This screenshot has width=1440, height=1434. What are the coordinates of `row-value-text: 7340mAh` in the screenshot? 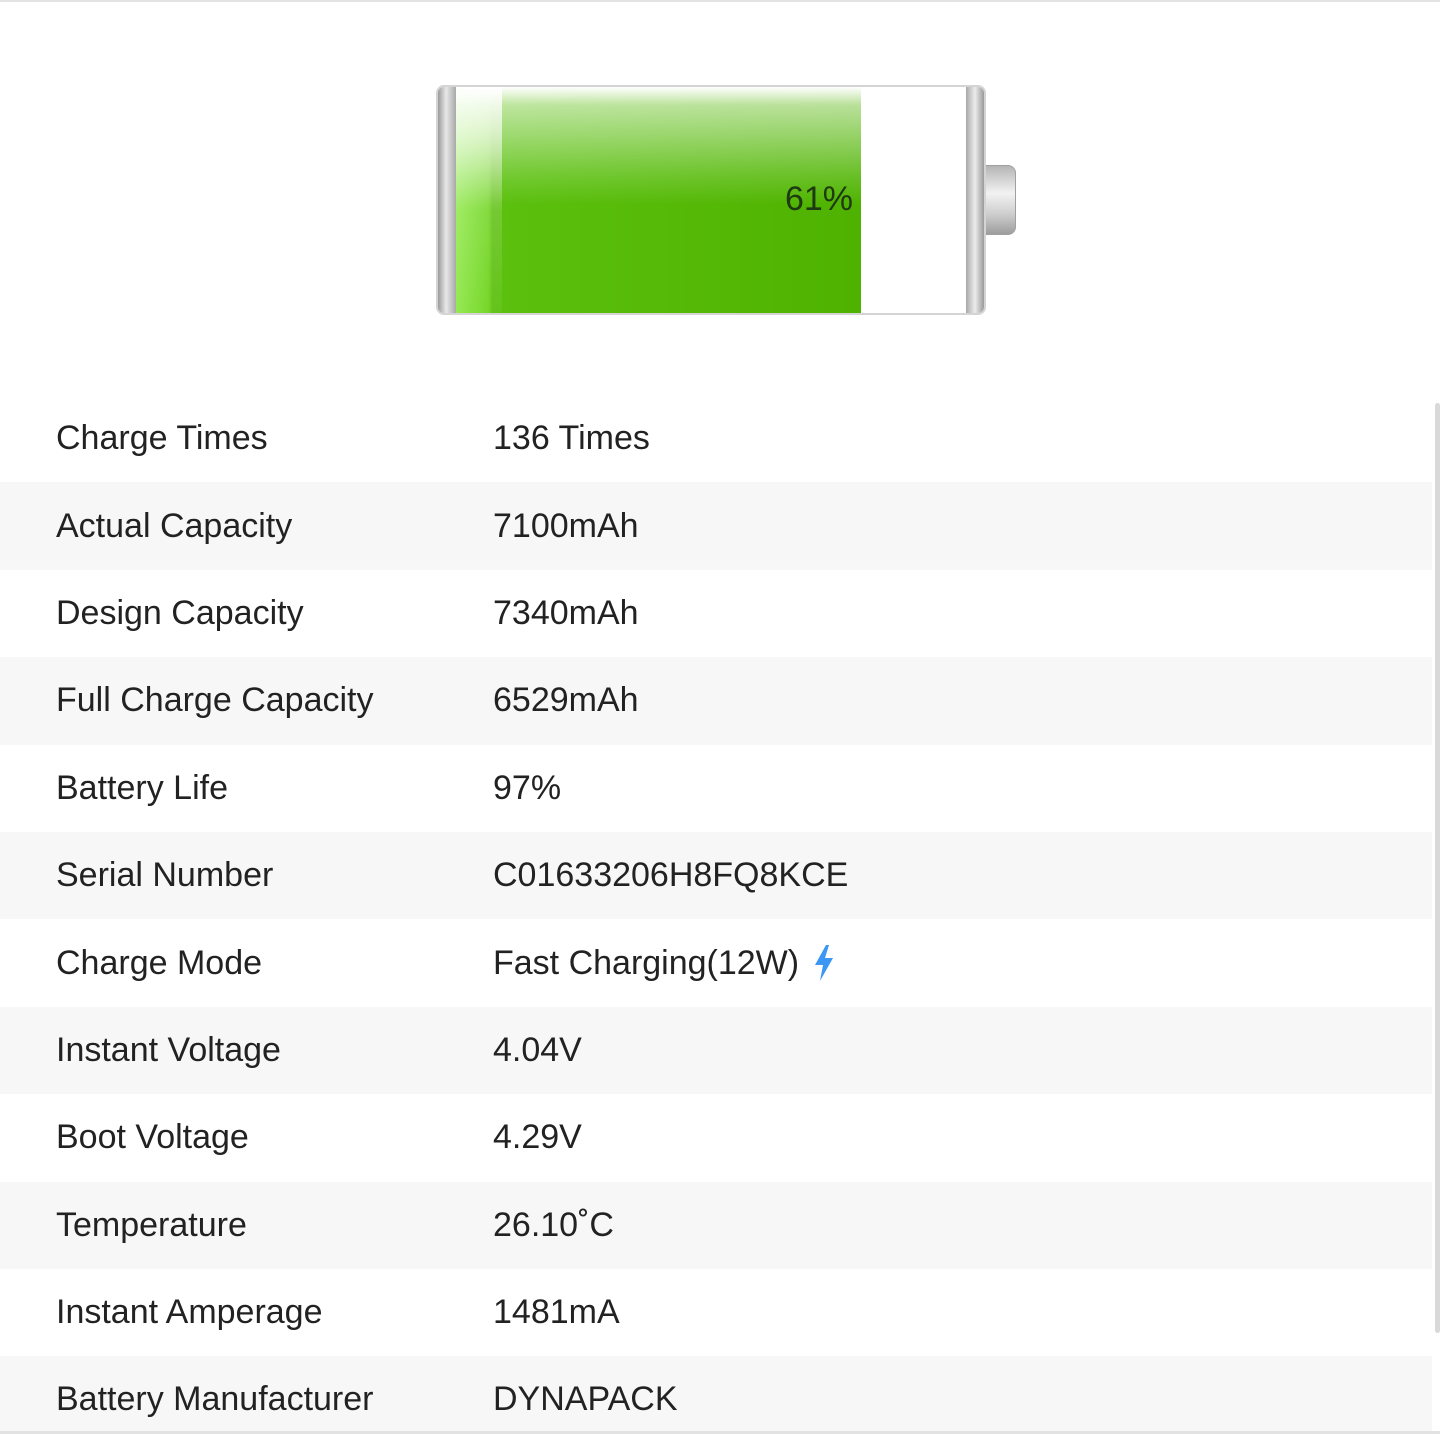 It's located at (566, 612).